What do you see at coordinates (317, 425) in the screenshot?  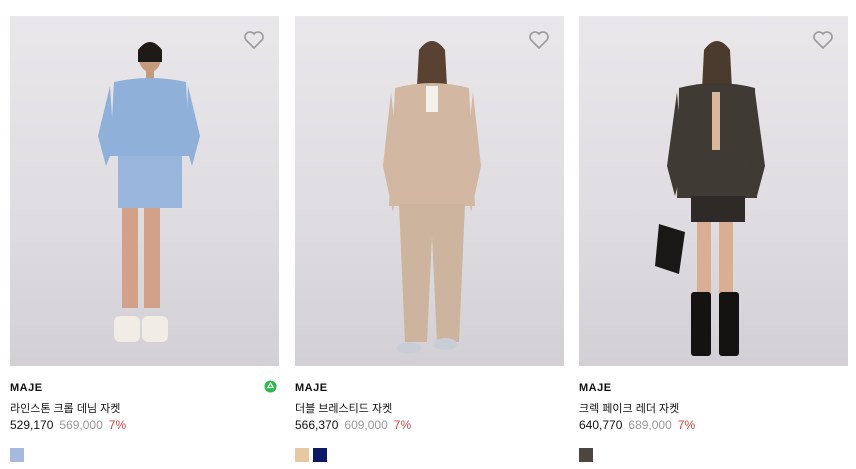 I see `sale-price: 566,370` at bounding box center [317, 425].